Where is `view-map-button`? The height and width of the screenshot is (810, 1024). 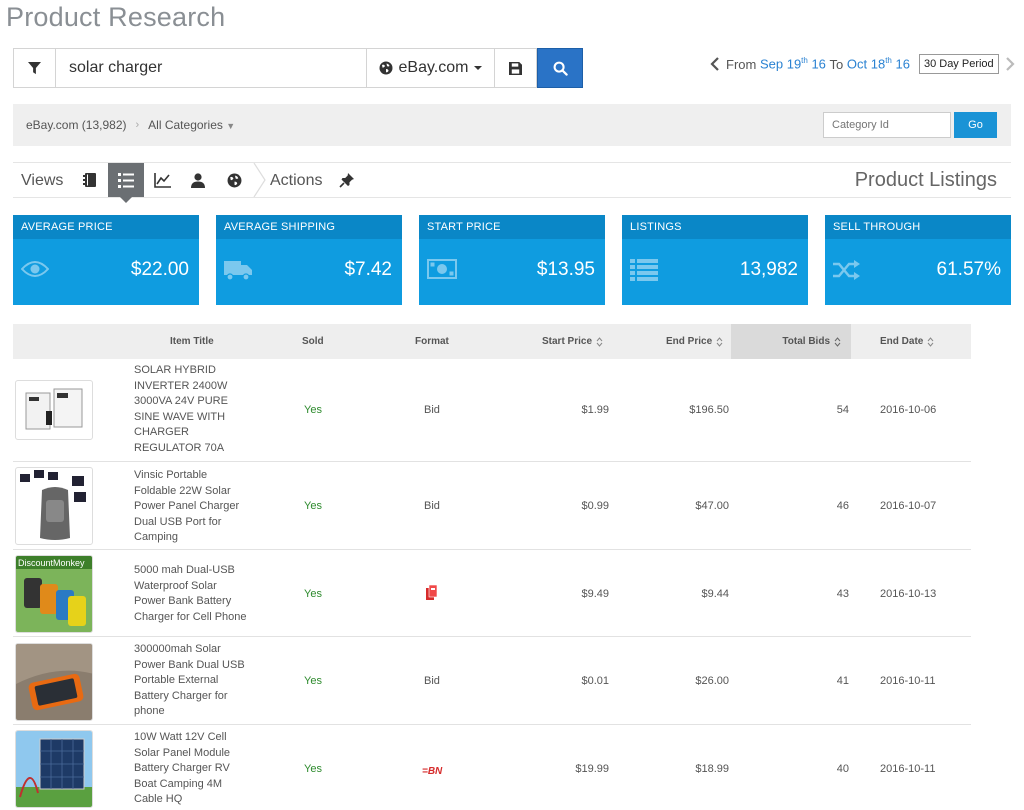 view-map-button is located at coordinates (234, 180).